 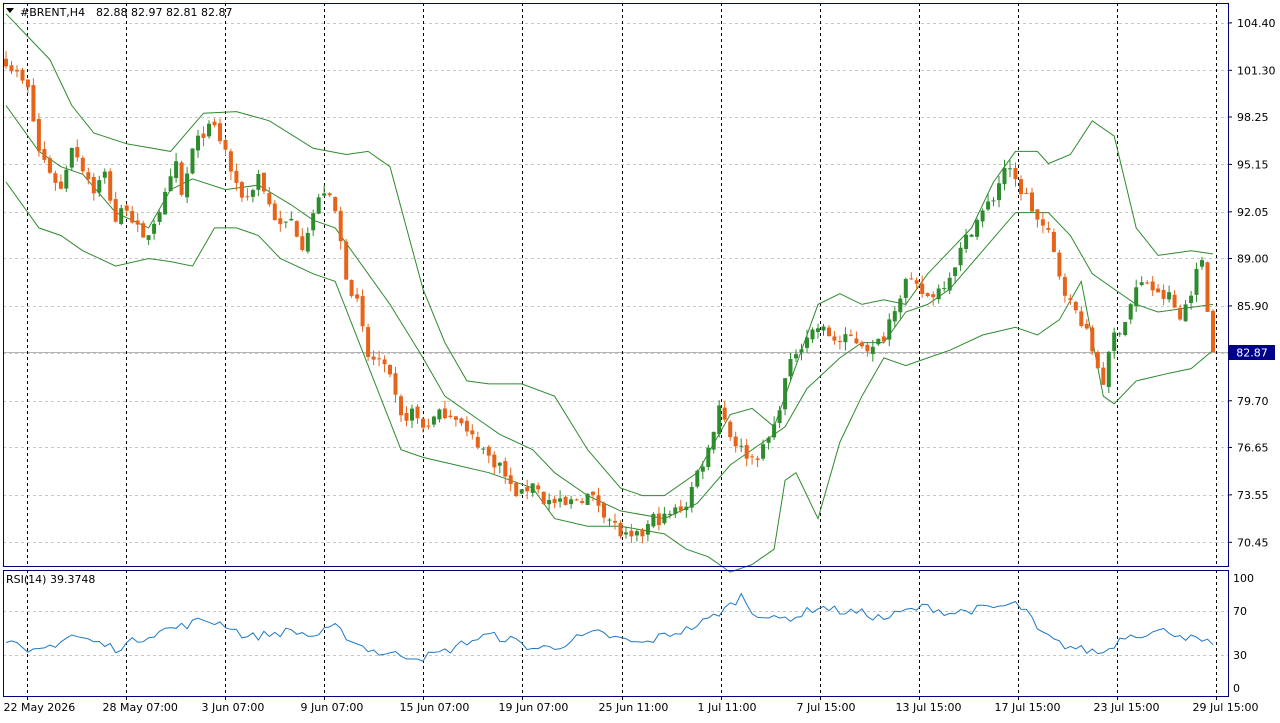 I want to click on time-tick-label-10: 17 Jul 15:00, so click(x=1028, y=707).